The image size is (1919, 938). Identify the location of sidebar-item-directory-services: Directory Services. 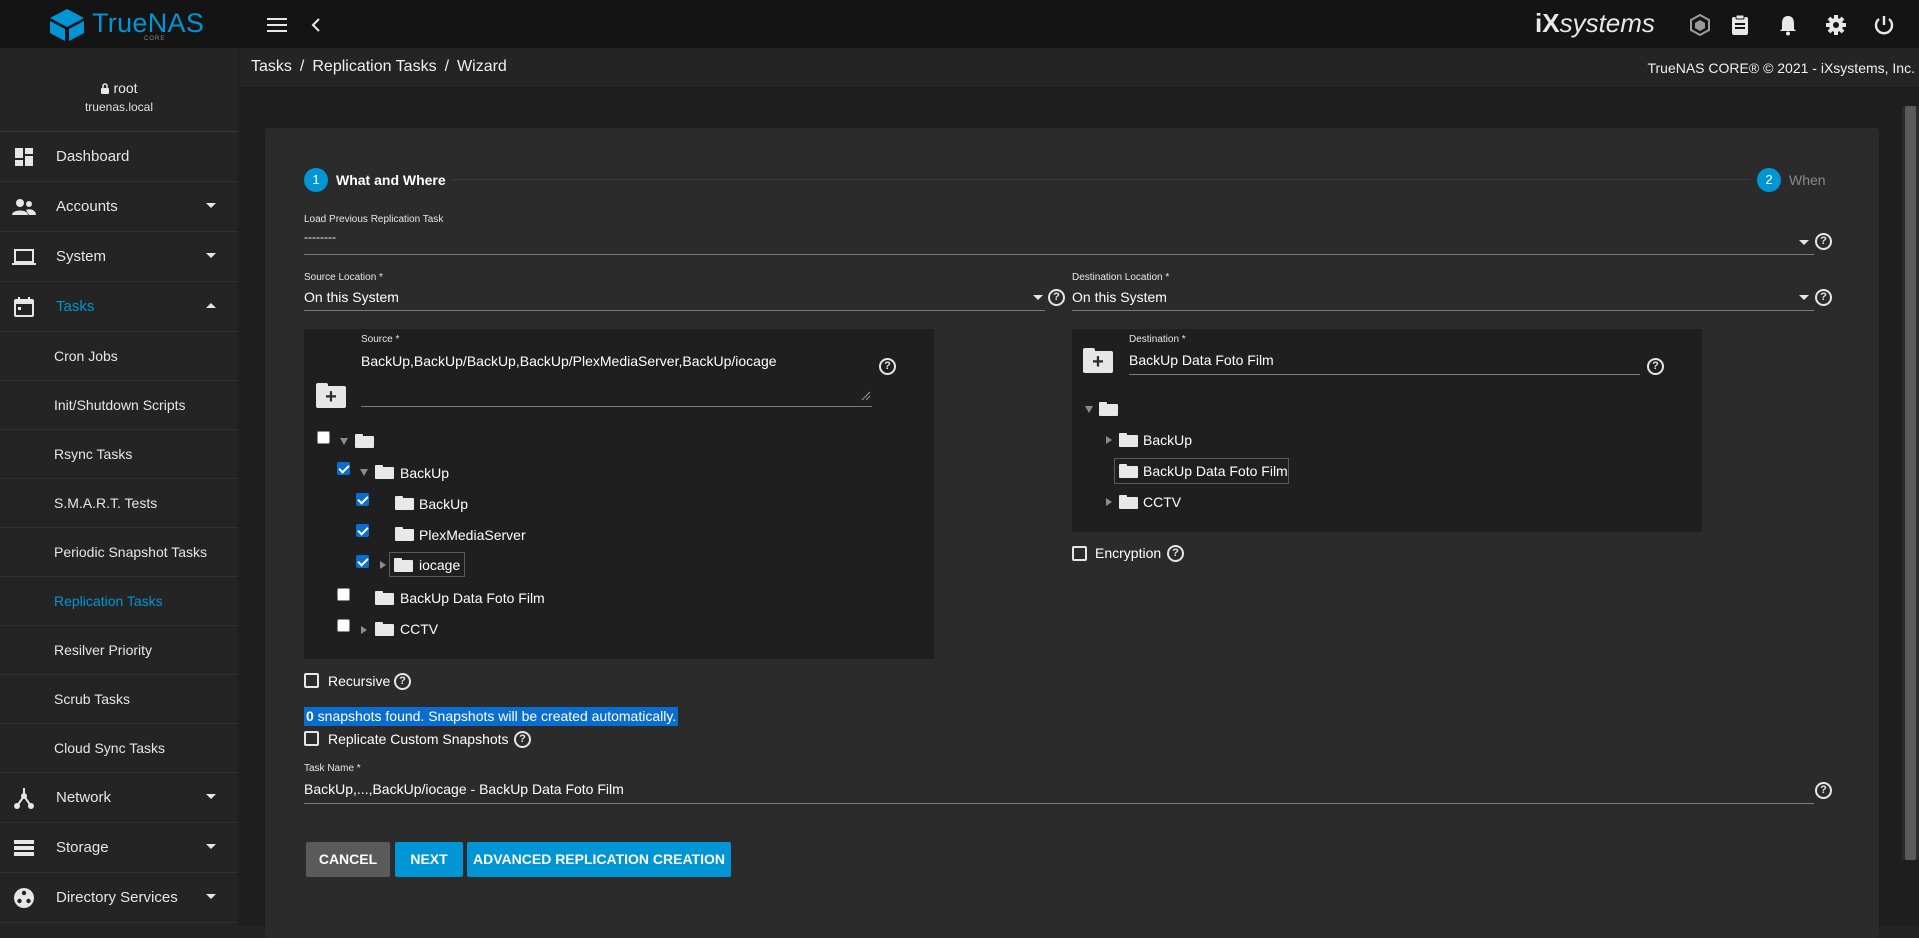
(119, 898).